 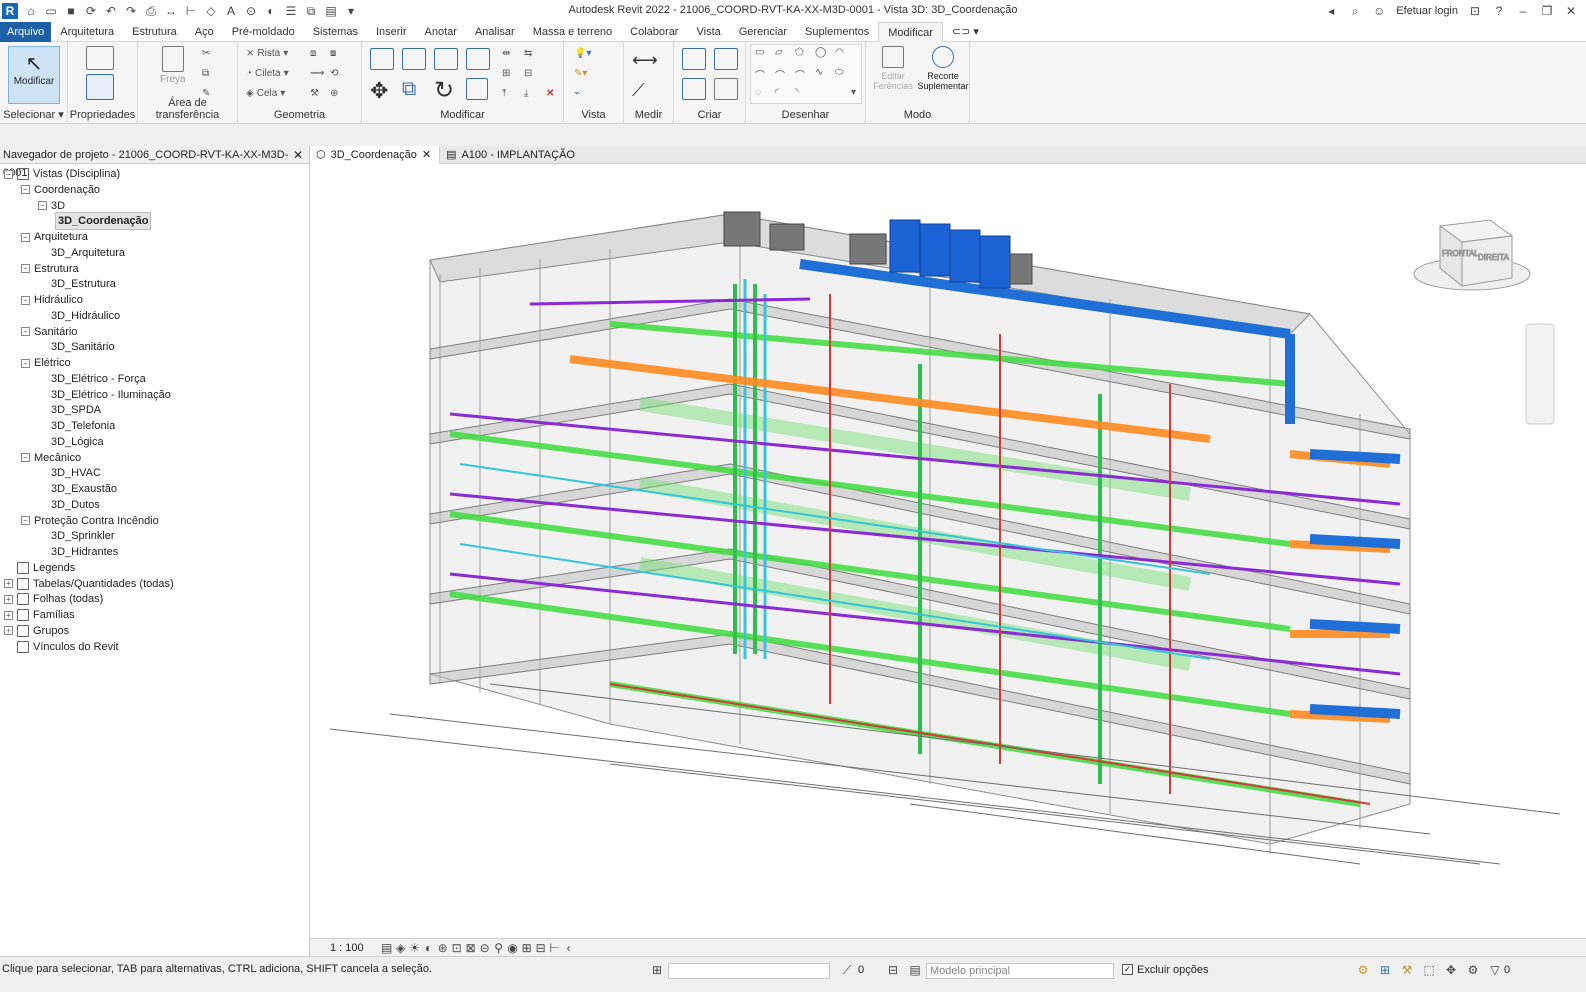 What do you see at coordinates (76, 426) in the screenshot?
I see `tree-item: 3D_Telefonia` at bounding box center [76, 426].